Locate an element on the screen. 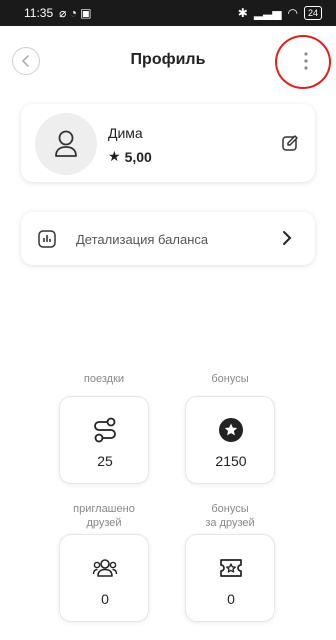 This screenshot has height=640, width=336. stat-label-invited-line1: приглашено is located at coordinates (104, 509).